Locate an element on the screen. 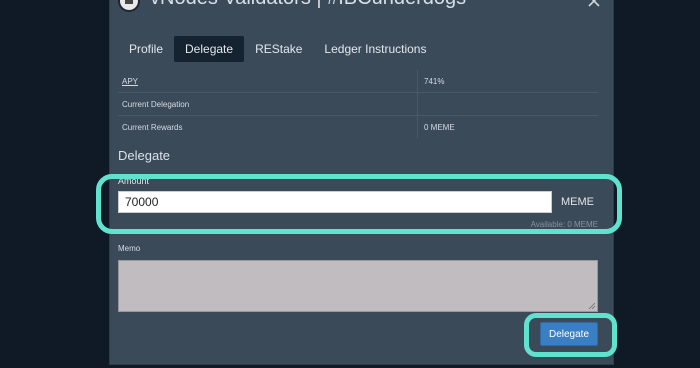  apy-value: 741% is located at coordinates (507, 81).